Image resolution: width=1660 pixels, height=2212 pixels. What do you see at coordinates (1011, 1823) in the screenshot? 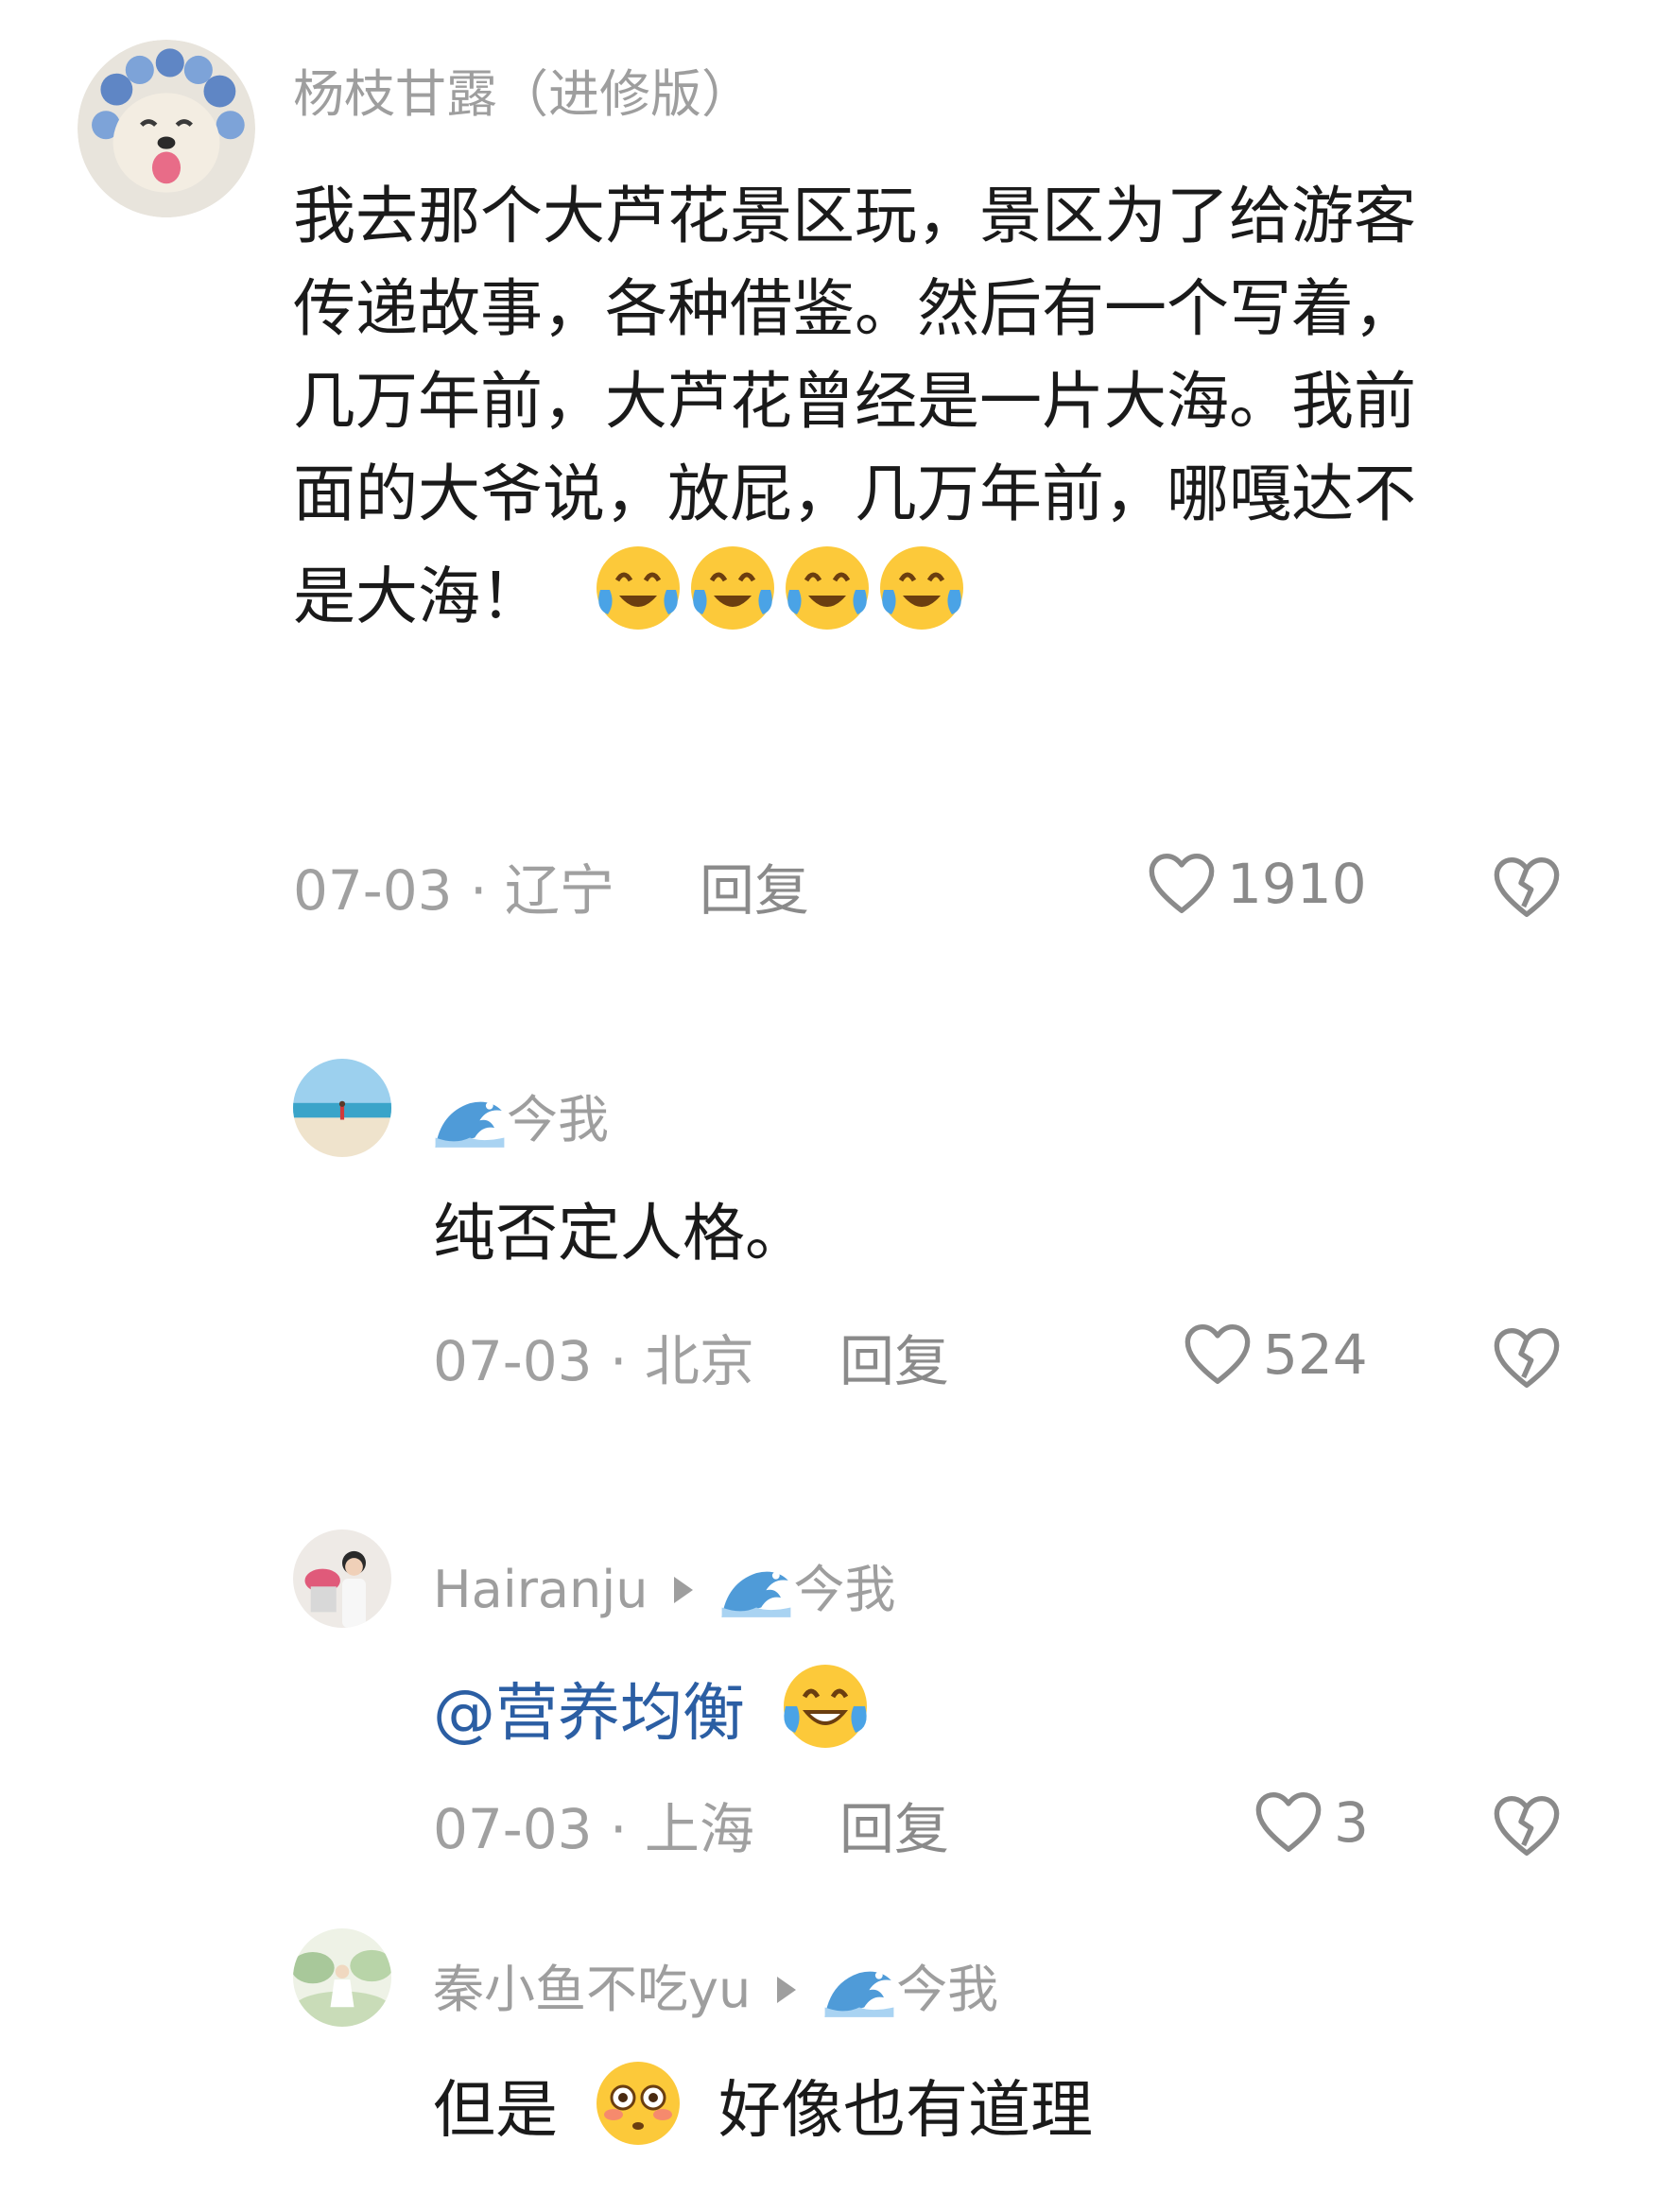
I see `comment-meta: 07-03 · 上海 回复 3` at bounding box center [1011, 1823].